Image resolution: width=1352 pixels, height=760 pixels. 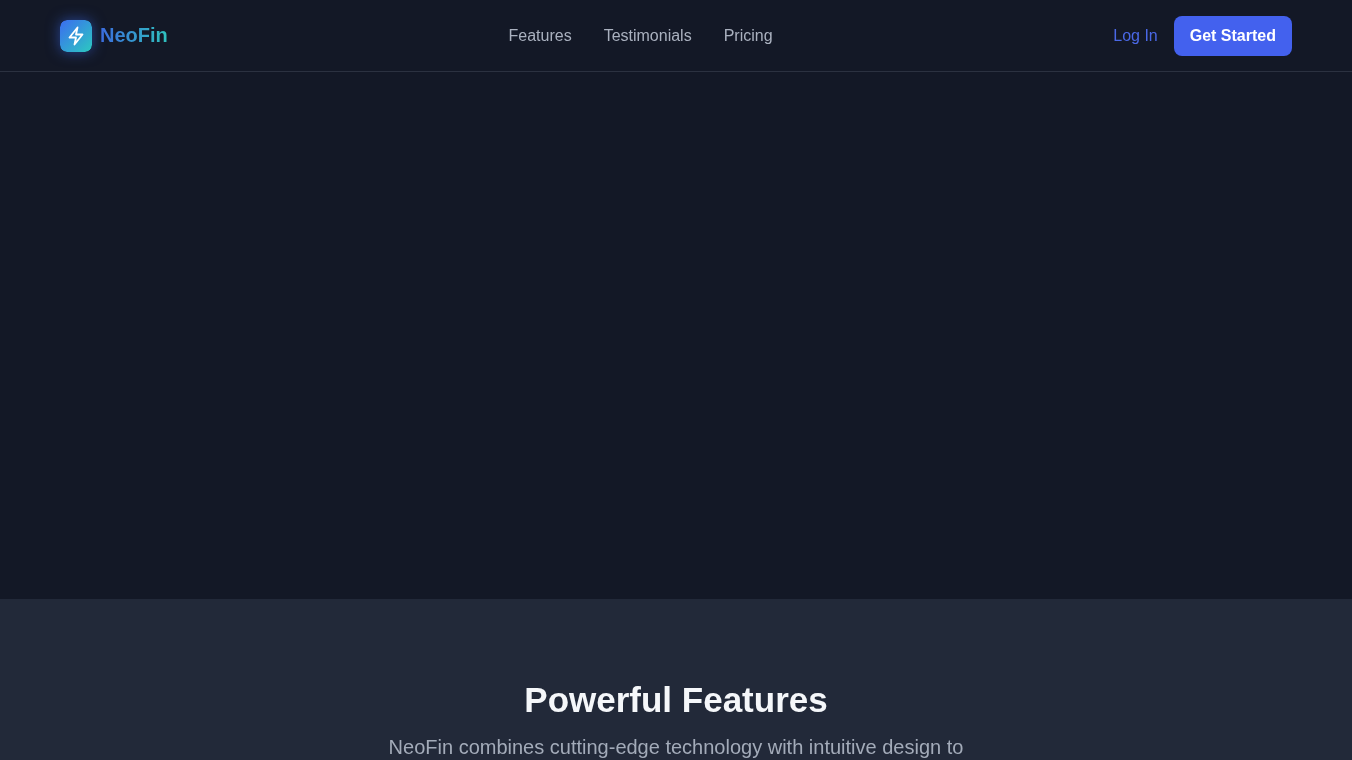 What do you see at coordinates (676, 700) in the screenshot?
I see `section-title: Powerful Features` at bounding box center [676, 700].